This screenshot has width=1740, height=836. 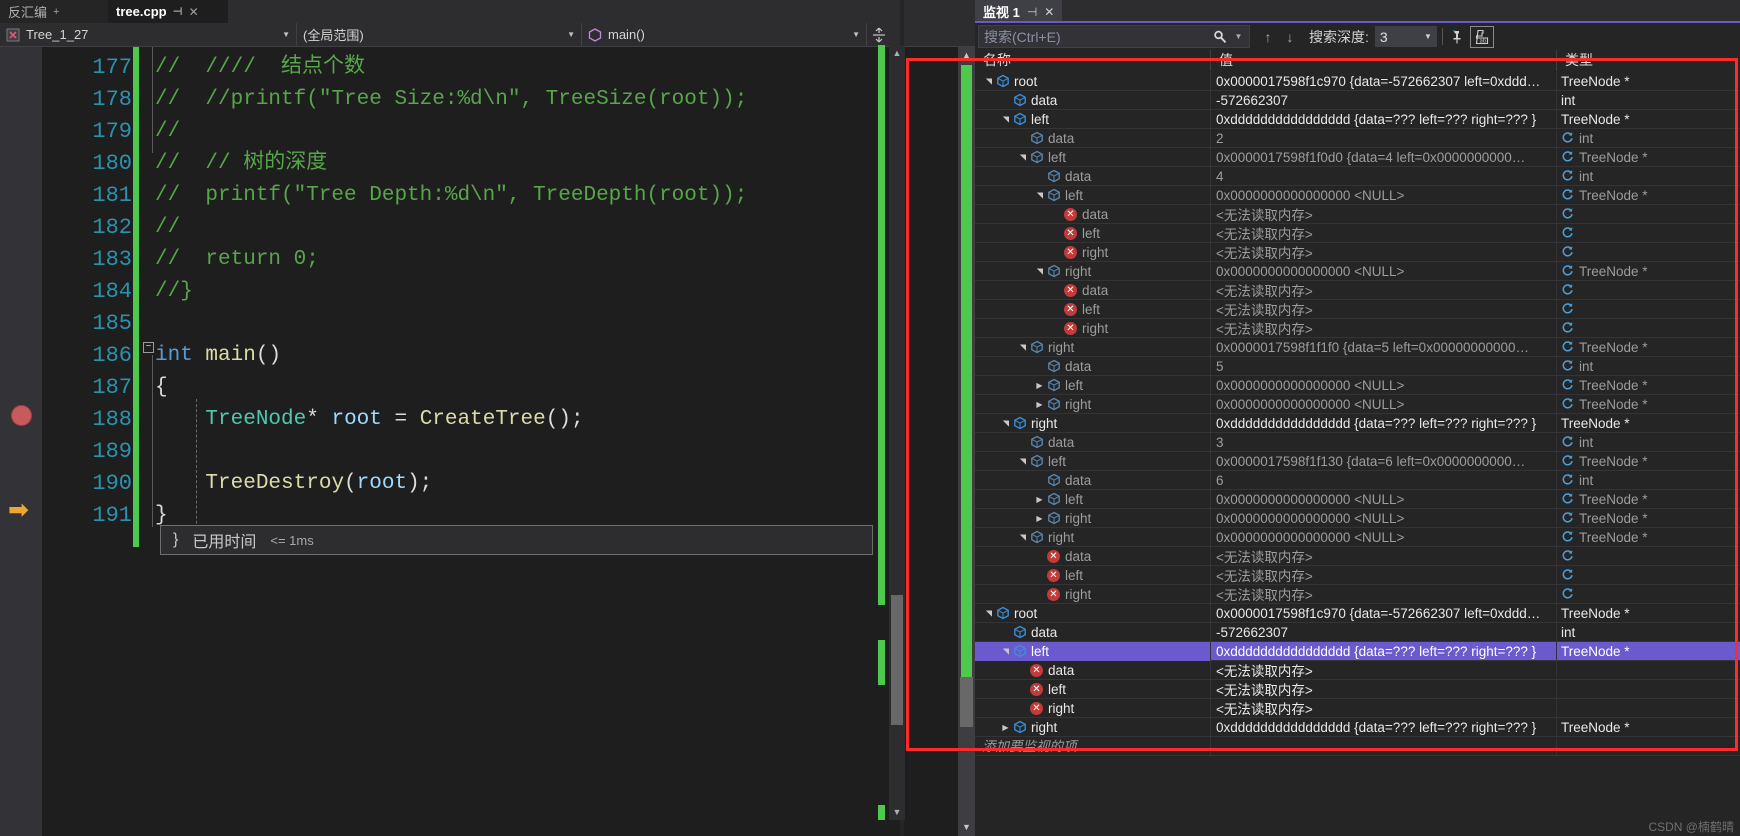 I want to click on watch-row: ✕ data <无法读取内存>, so click(x=1357, y=290).